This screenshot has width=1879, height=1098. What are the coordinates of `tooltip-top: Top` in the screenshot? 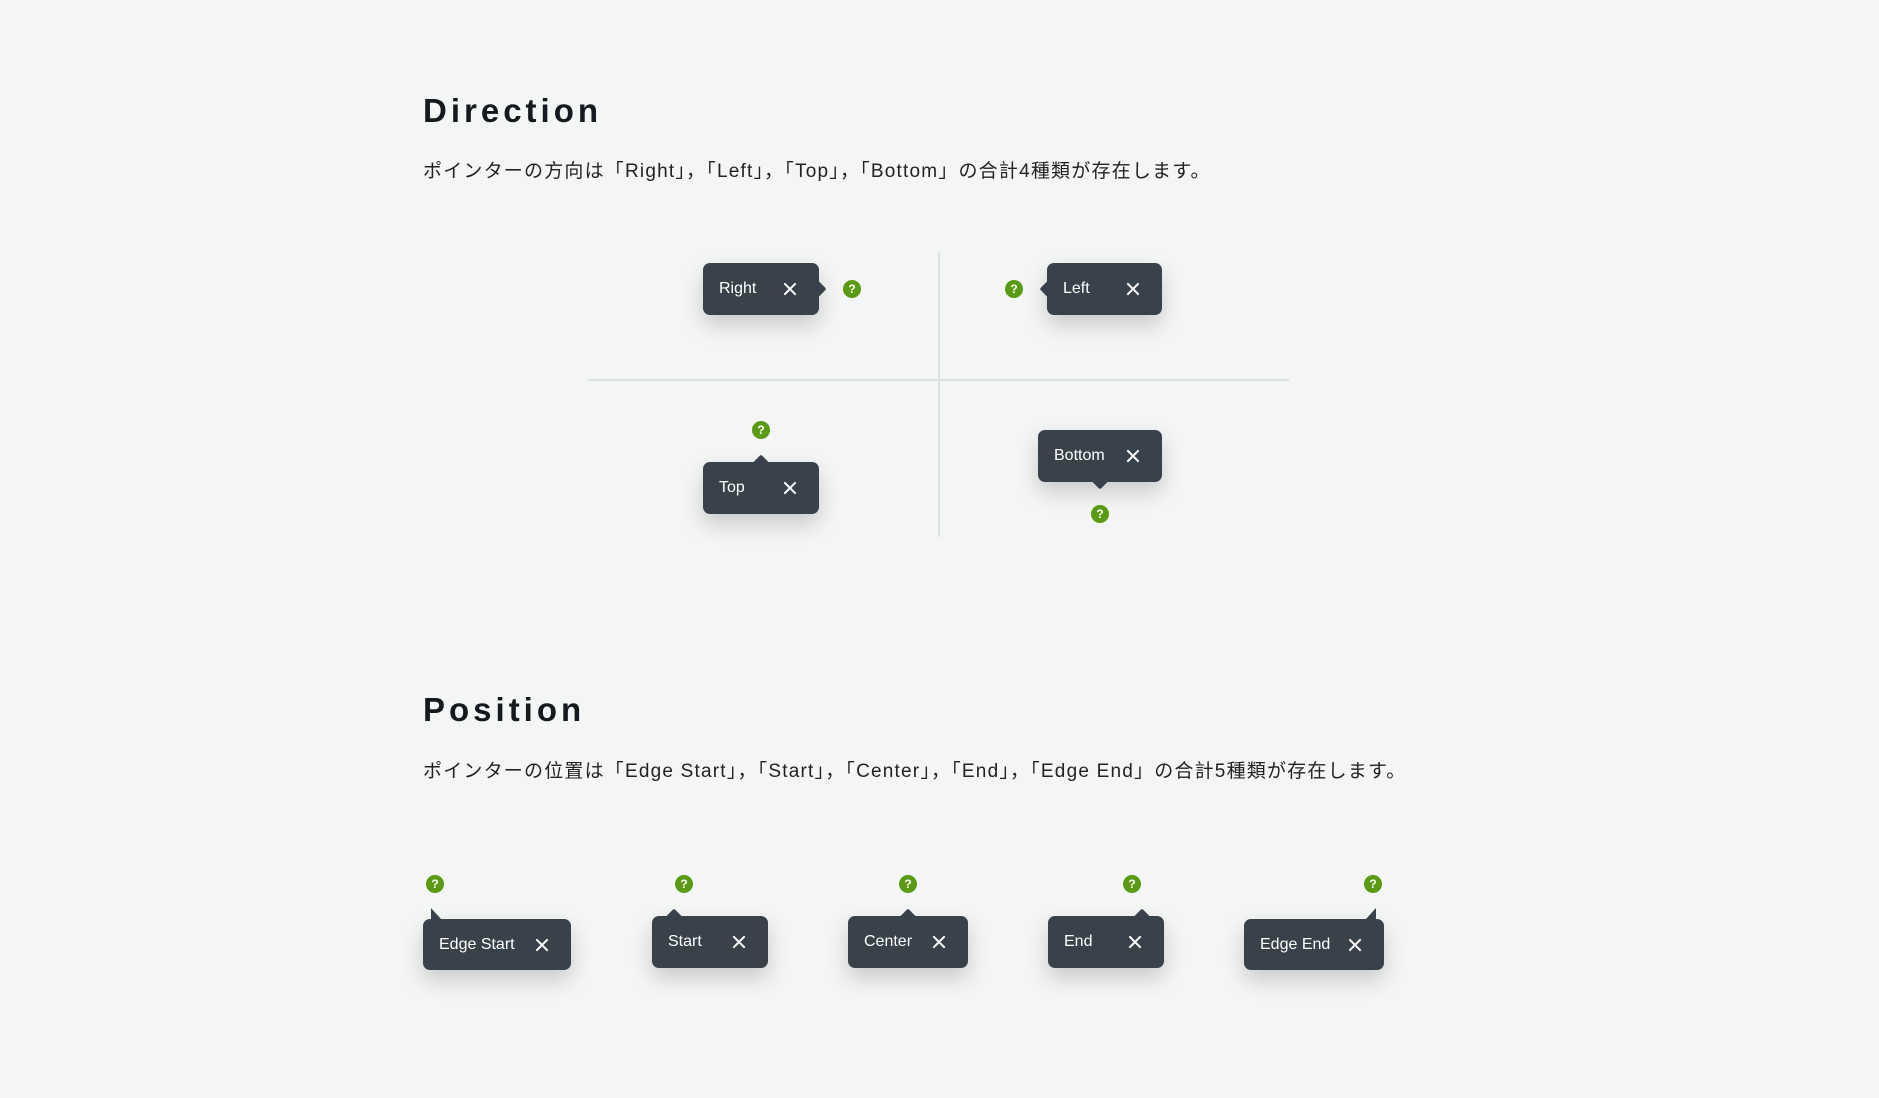 It's located at (761, 488).